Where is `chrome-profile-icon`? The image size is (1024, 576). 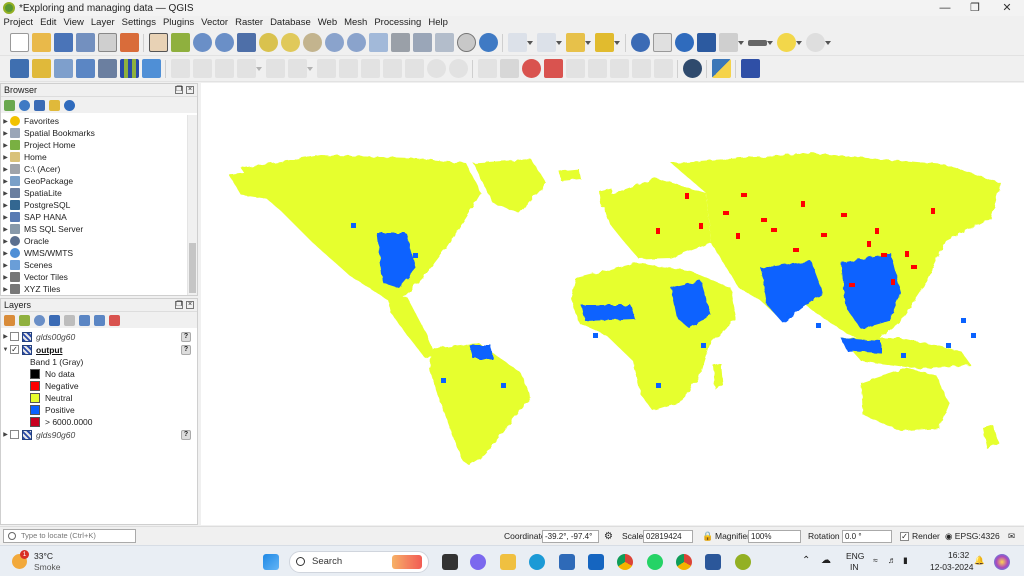 chrome-profile-icon is located at coordinates (684, 562).